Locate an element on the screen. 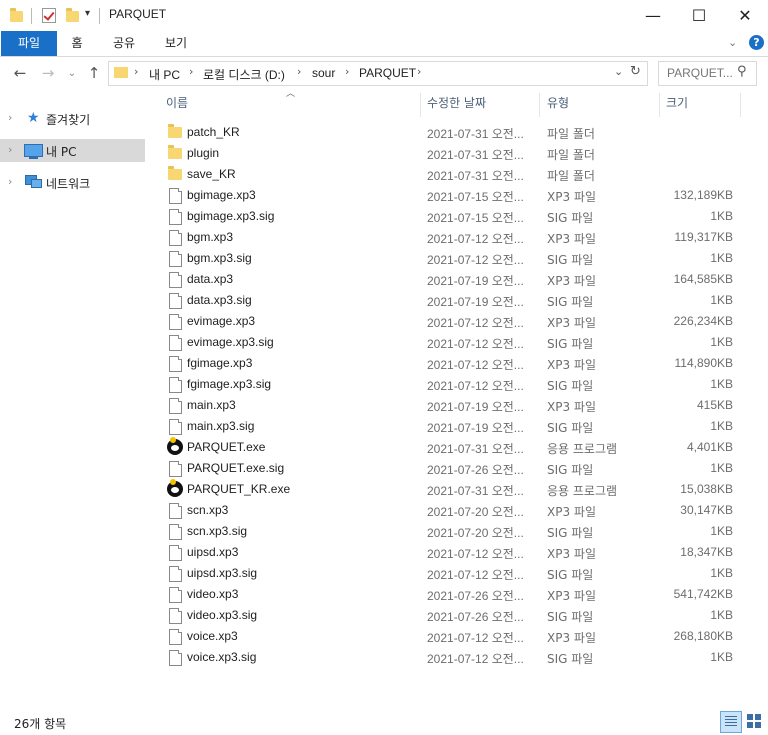 The width and height of the screenshot is (768, 735). large-icons-view-button is located at coordinates (754, 721).